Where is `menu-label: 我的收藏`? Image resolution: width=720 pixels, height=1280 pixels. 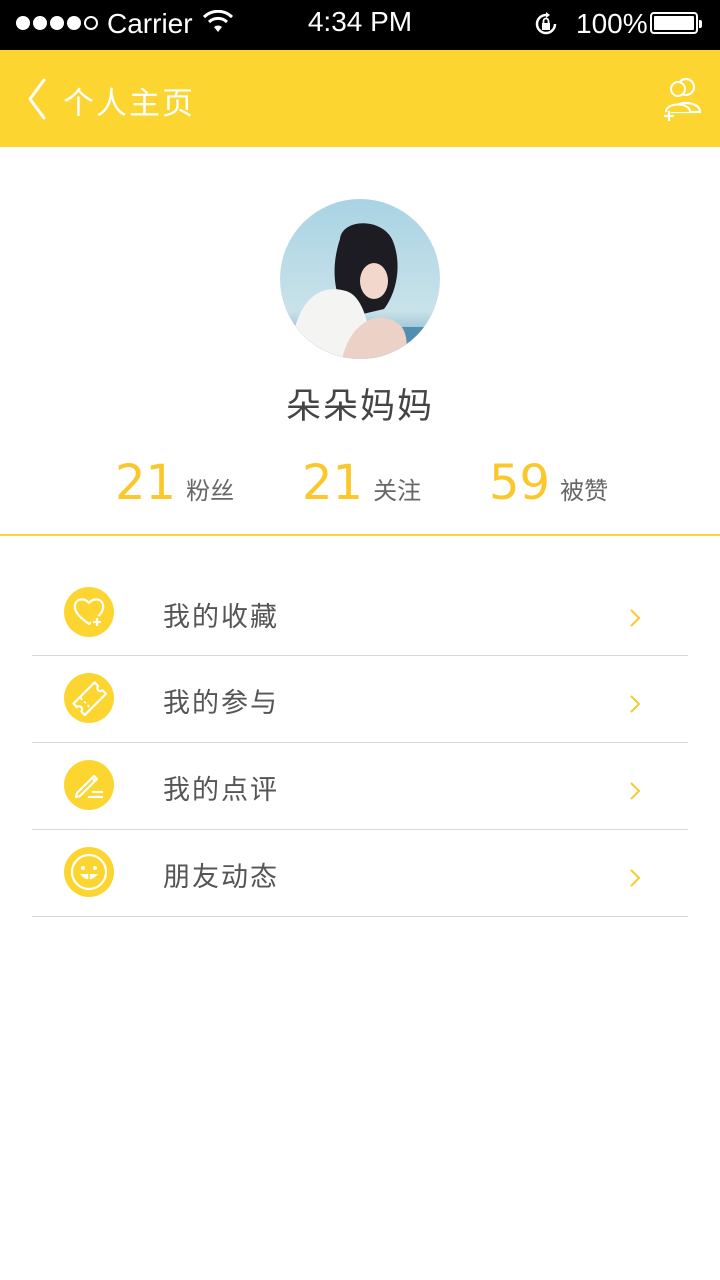
menu-label: 我的收藏 is located at coordinates (221, 617).